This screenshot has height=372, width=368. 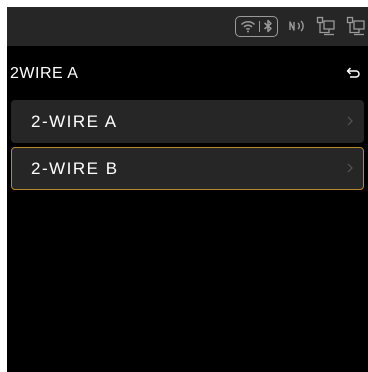 What do you see at coordinates (268, 26) in the screenshot?
I see `bluetooth-icon` at bounding box center [268, 26].